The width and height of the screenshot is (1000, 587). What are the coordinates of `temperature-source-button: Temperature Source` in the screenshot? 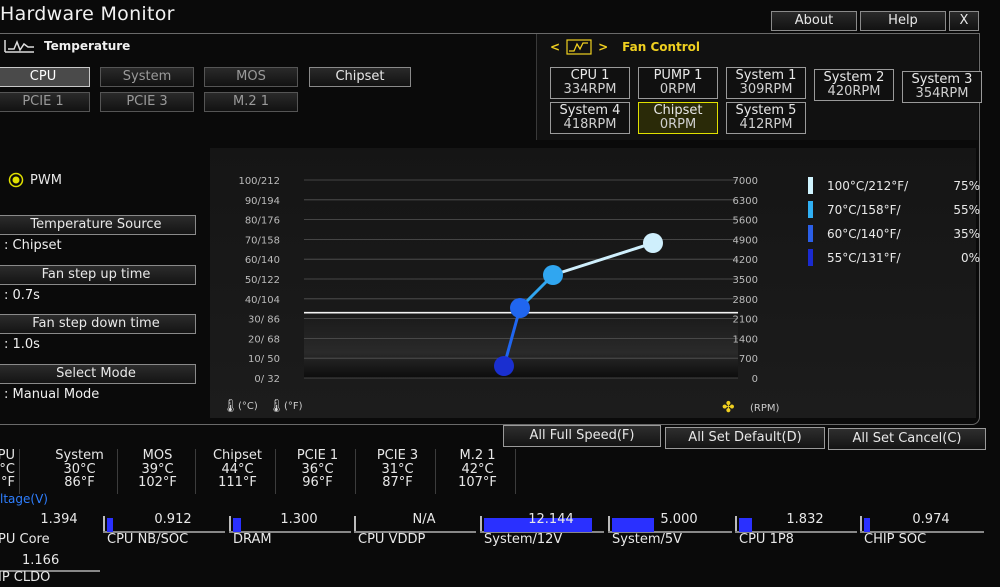 It's located at (98, 225).